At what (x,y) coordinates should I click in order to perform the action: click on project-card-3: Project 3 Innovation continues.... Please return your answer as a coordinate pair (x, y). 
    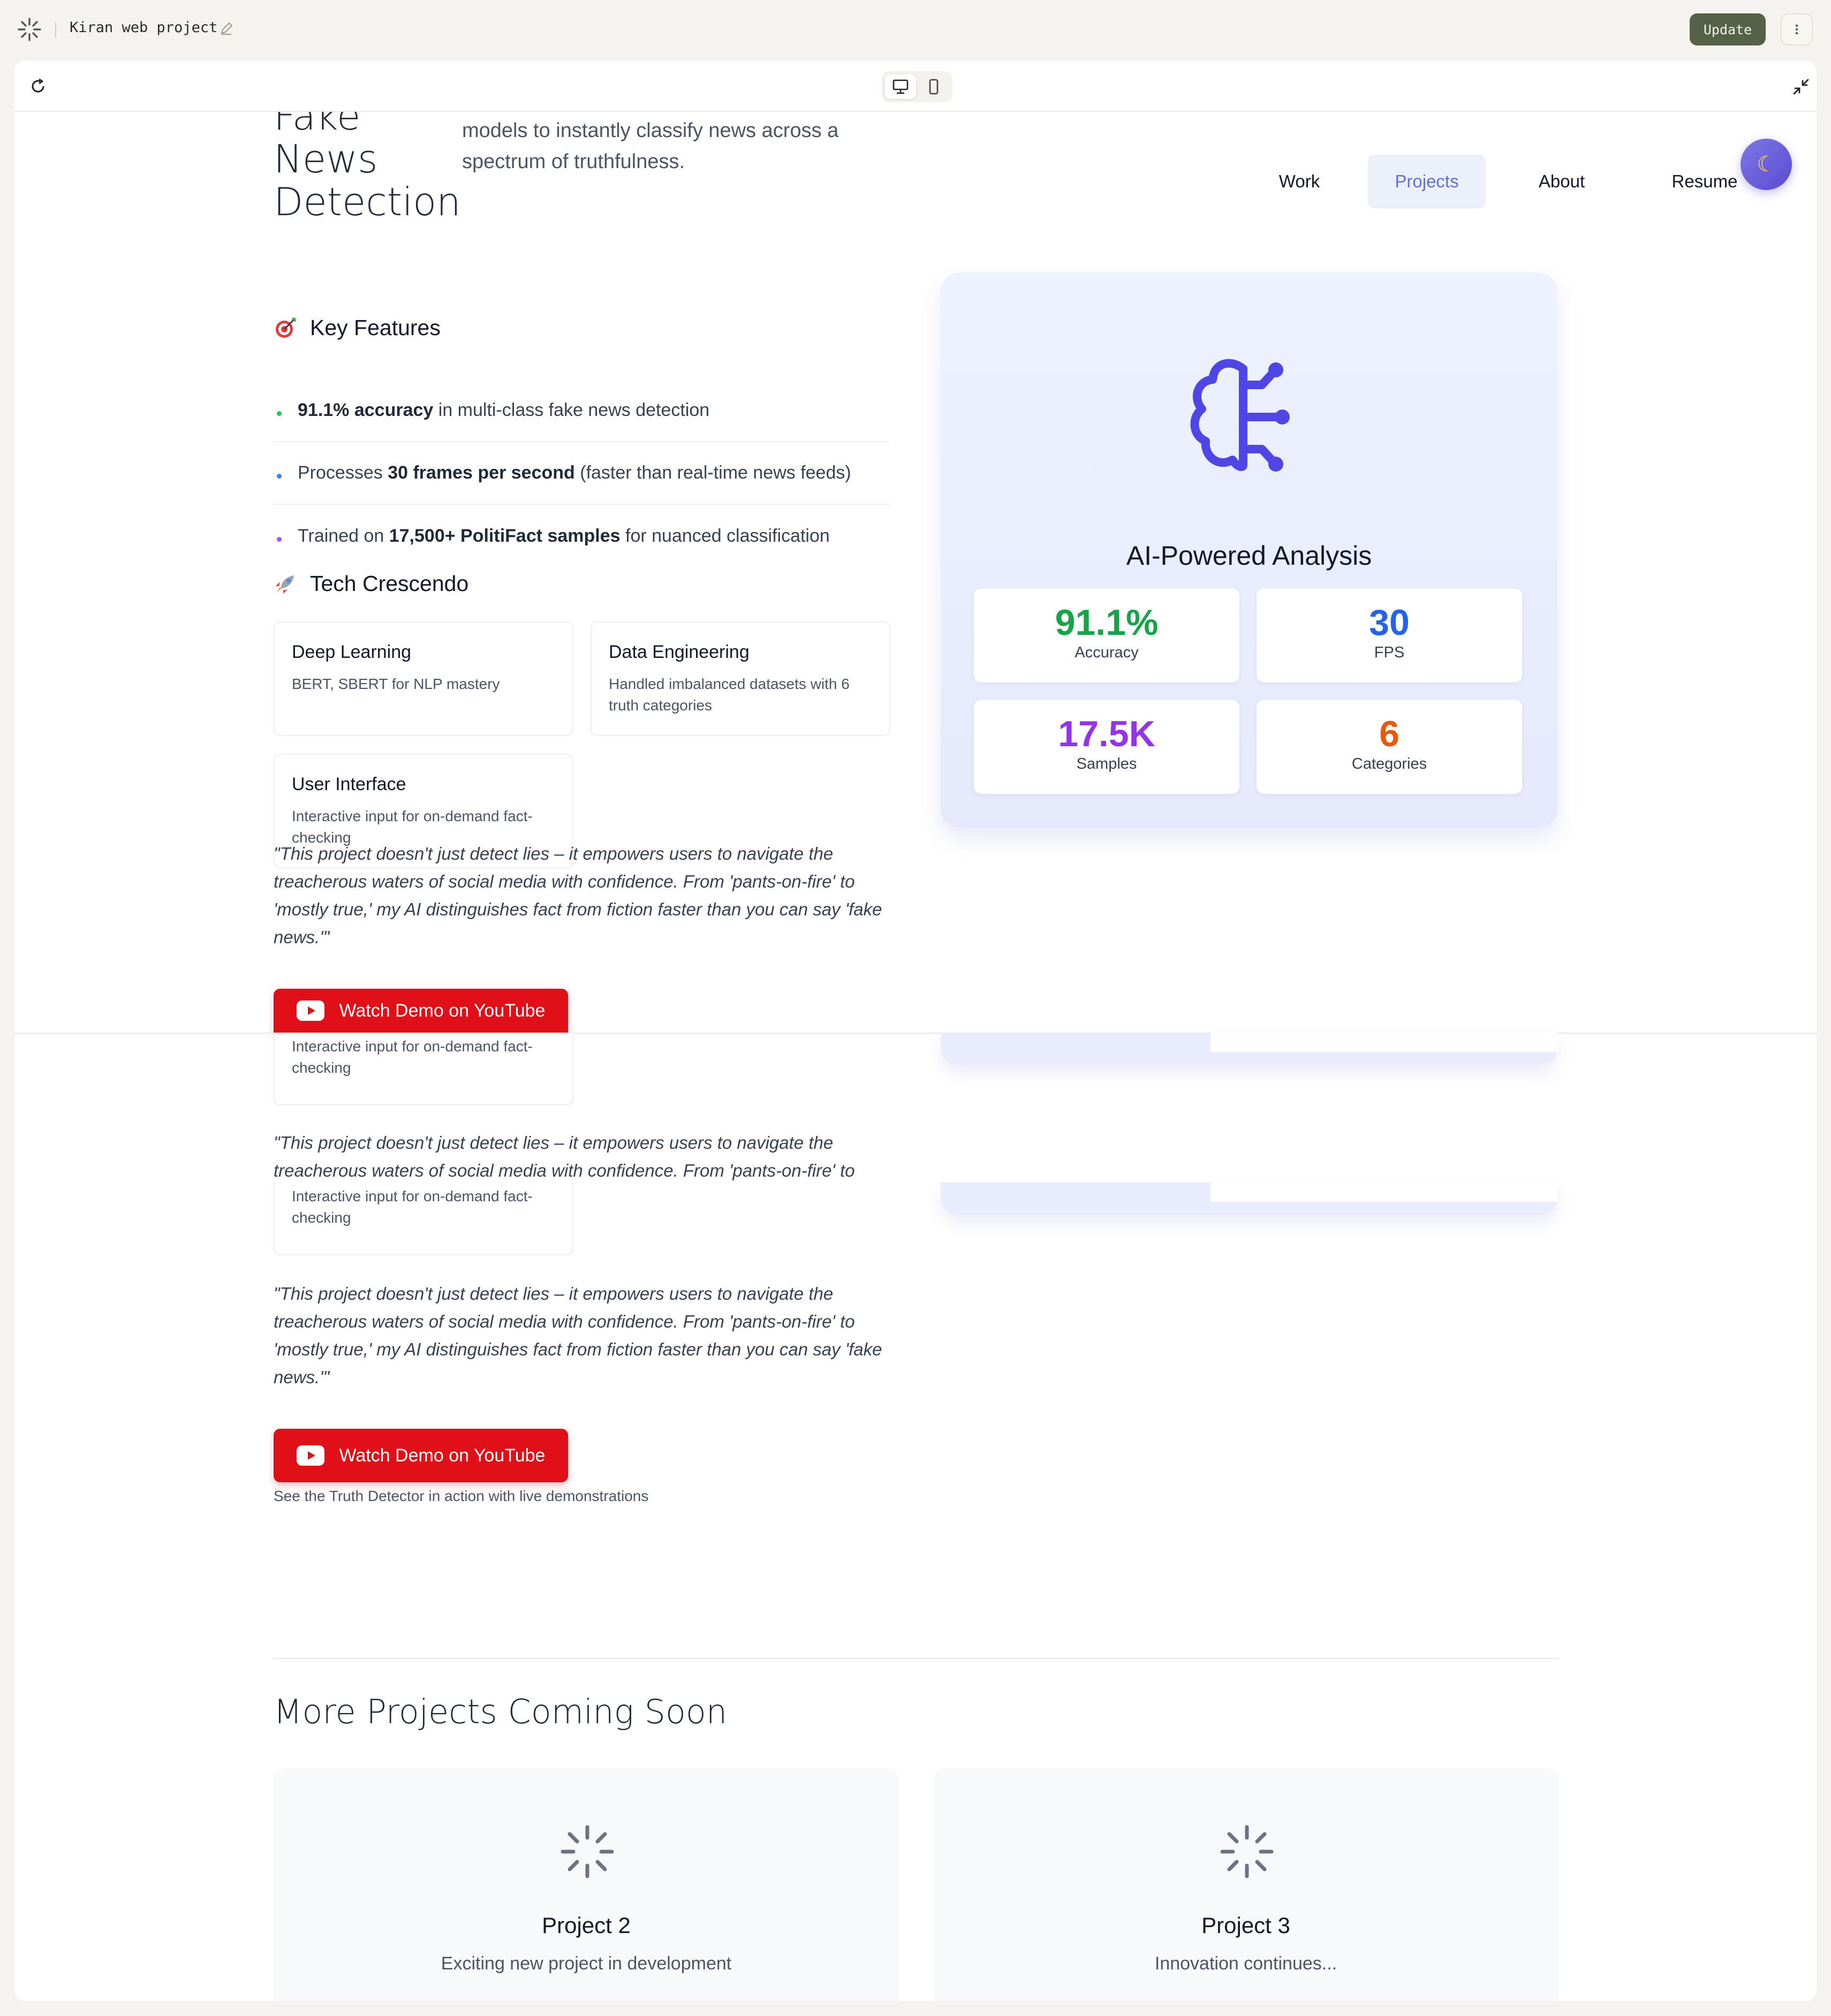
    Looking at the image, I should click on (1245, 1884).